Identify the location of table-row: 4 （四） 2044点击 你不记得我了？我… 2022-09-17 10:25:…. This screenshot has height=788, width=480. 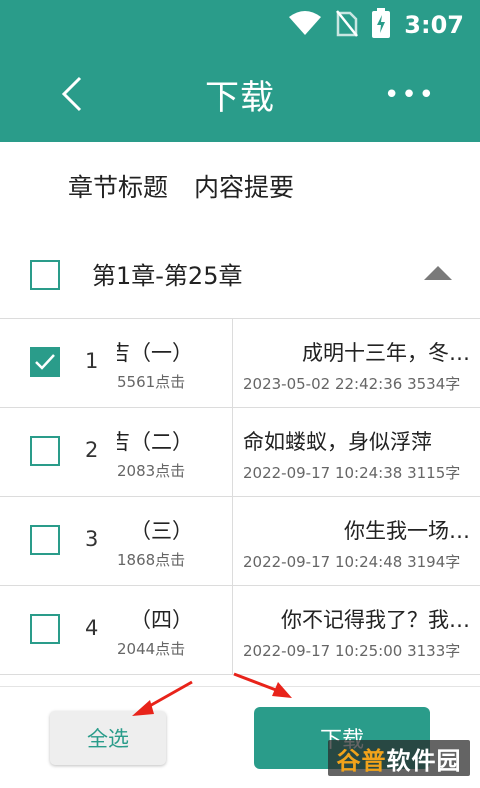
(240, 630).